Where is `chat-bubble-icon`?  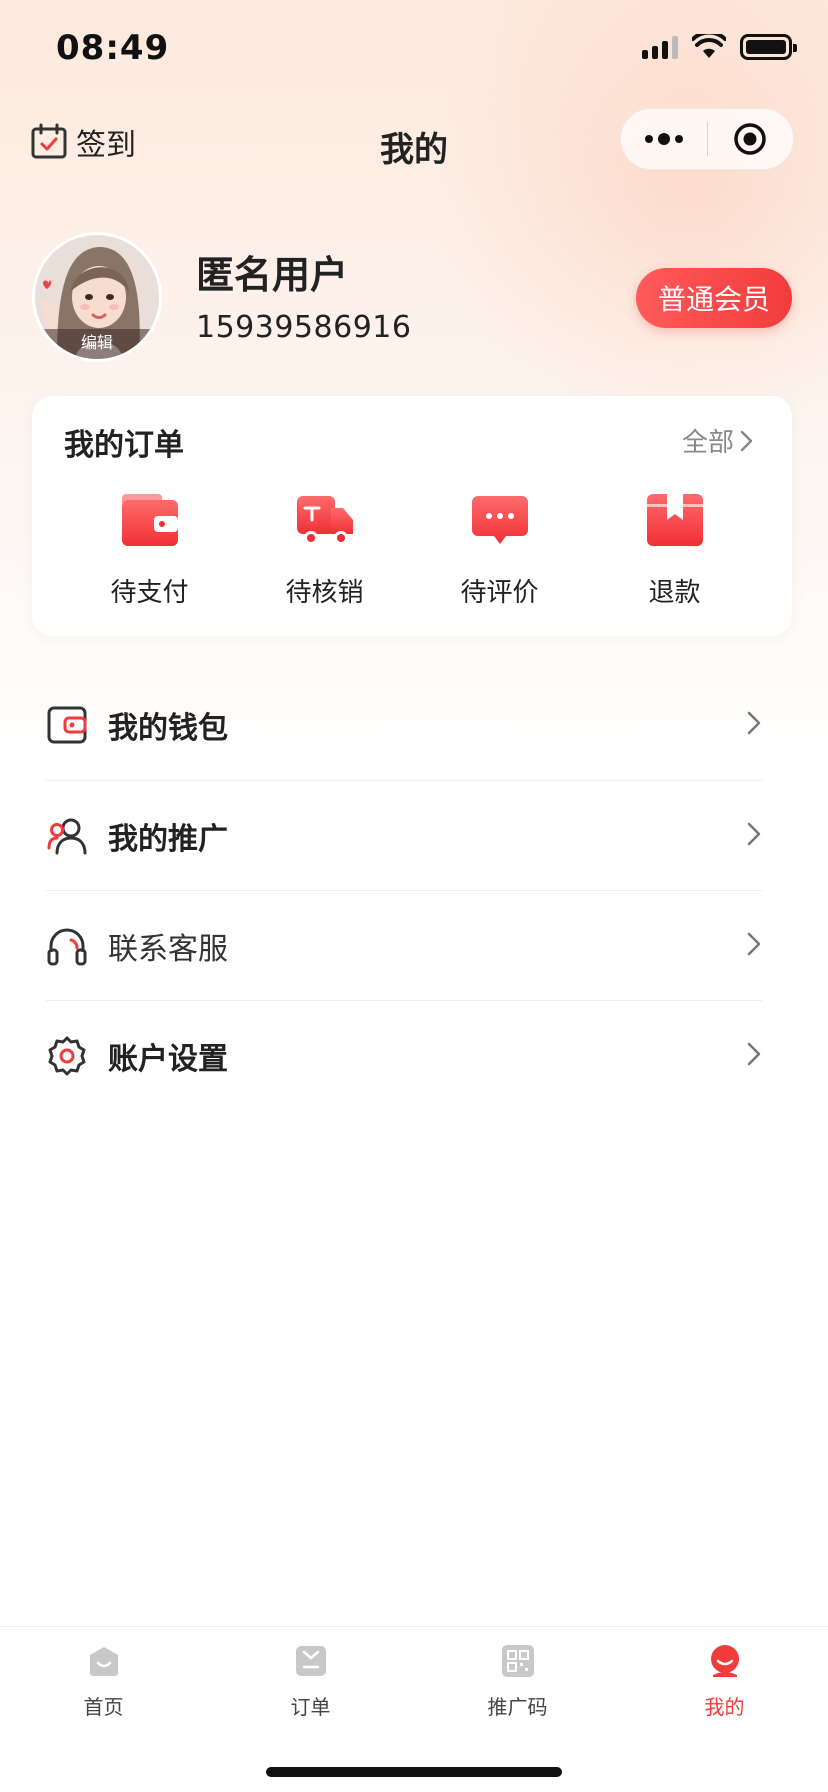
chat-bubble-icon is located at coordinates (499, 520).